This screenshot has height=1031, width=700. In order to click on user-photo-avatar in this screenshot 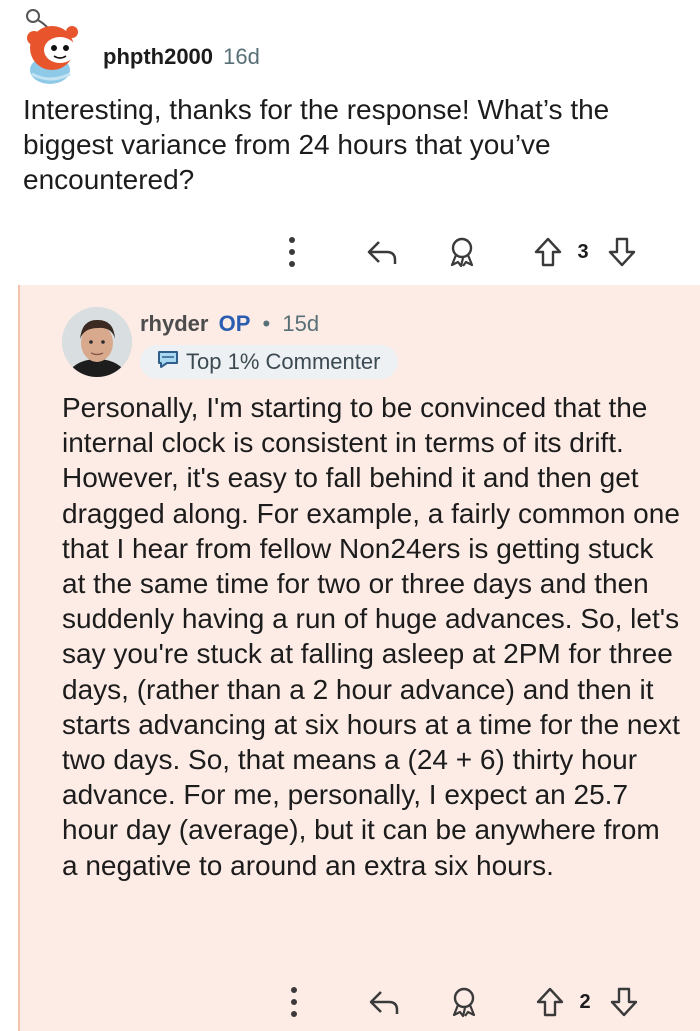, I will do `click(97, 342)`.